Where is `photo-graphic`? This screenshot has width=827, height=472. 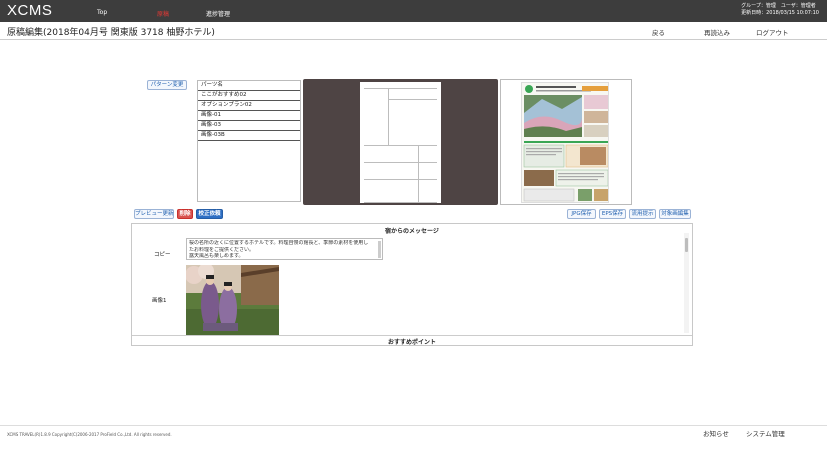 photo-graphic is located at coordinates (232, 300).